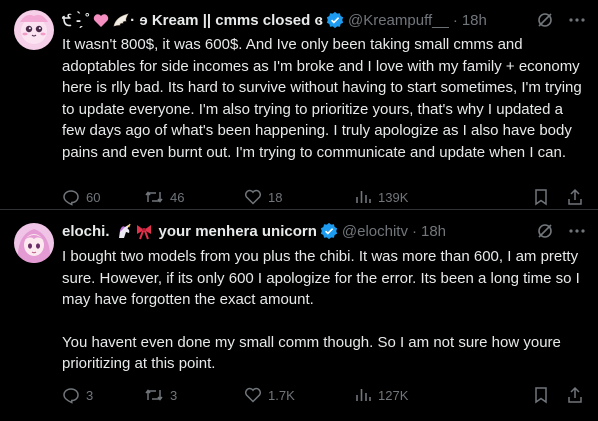 This screenshot has width=598, height=421. What do you see at coordinates (281, 395) in the screenshot?
I see `like-count: 1.7K` at bounding box center [281, 395].